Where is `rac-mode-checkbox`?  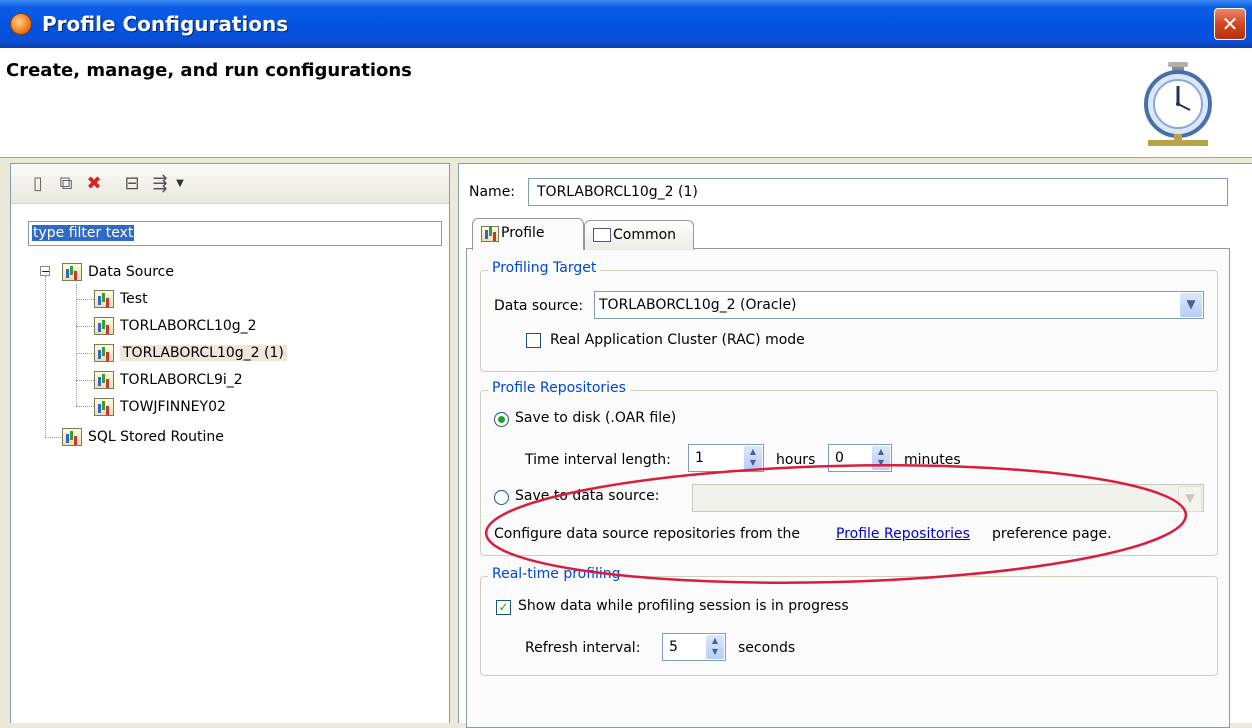 rac-mode-checkbox is located at coordinates (533, 340).